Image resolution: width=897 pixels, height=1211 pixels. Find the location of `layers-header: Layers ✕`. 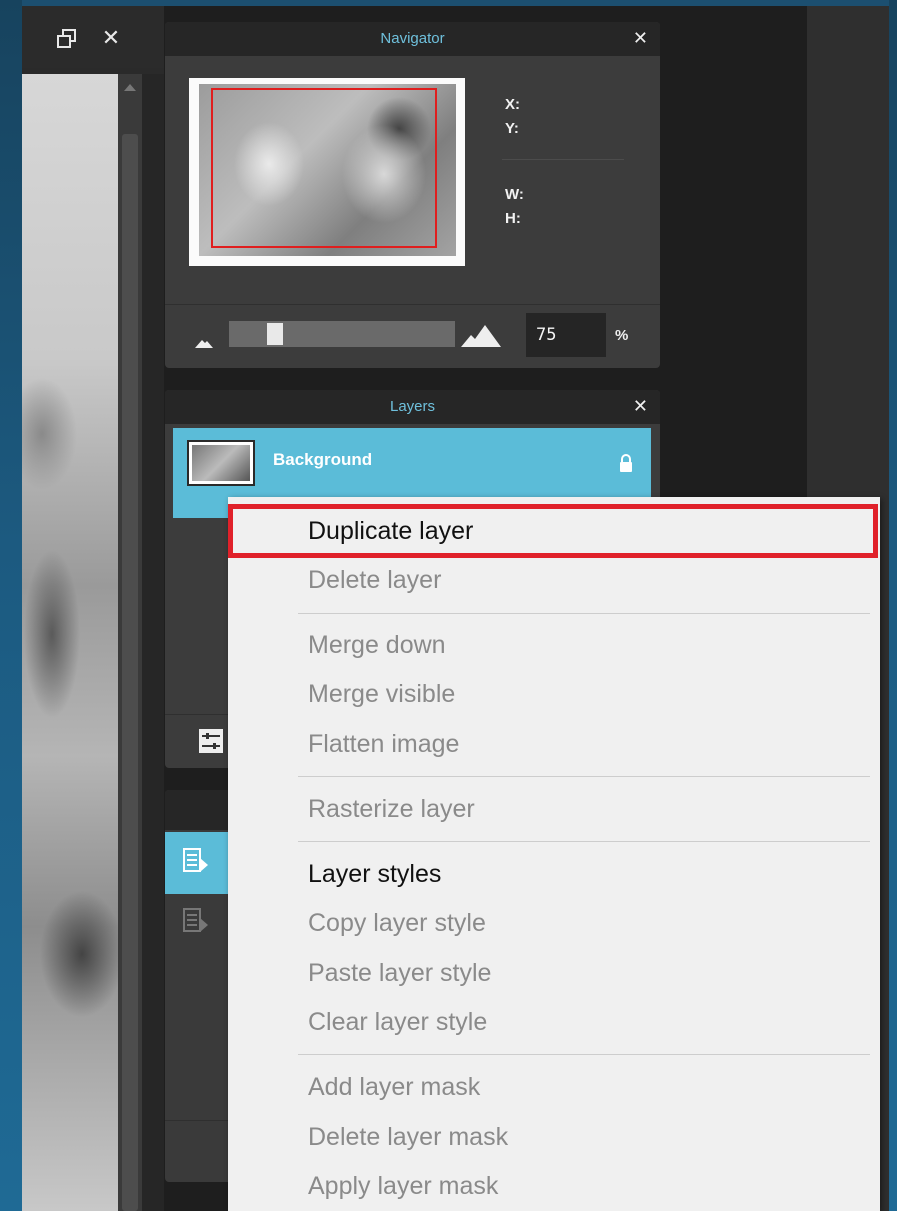

layers-header: Layers ✕ is located at coordinates (412, 407).